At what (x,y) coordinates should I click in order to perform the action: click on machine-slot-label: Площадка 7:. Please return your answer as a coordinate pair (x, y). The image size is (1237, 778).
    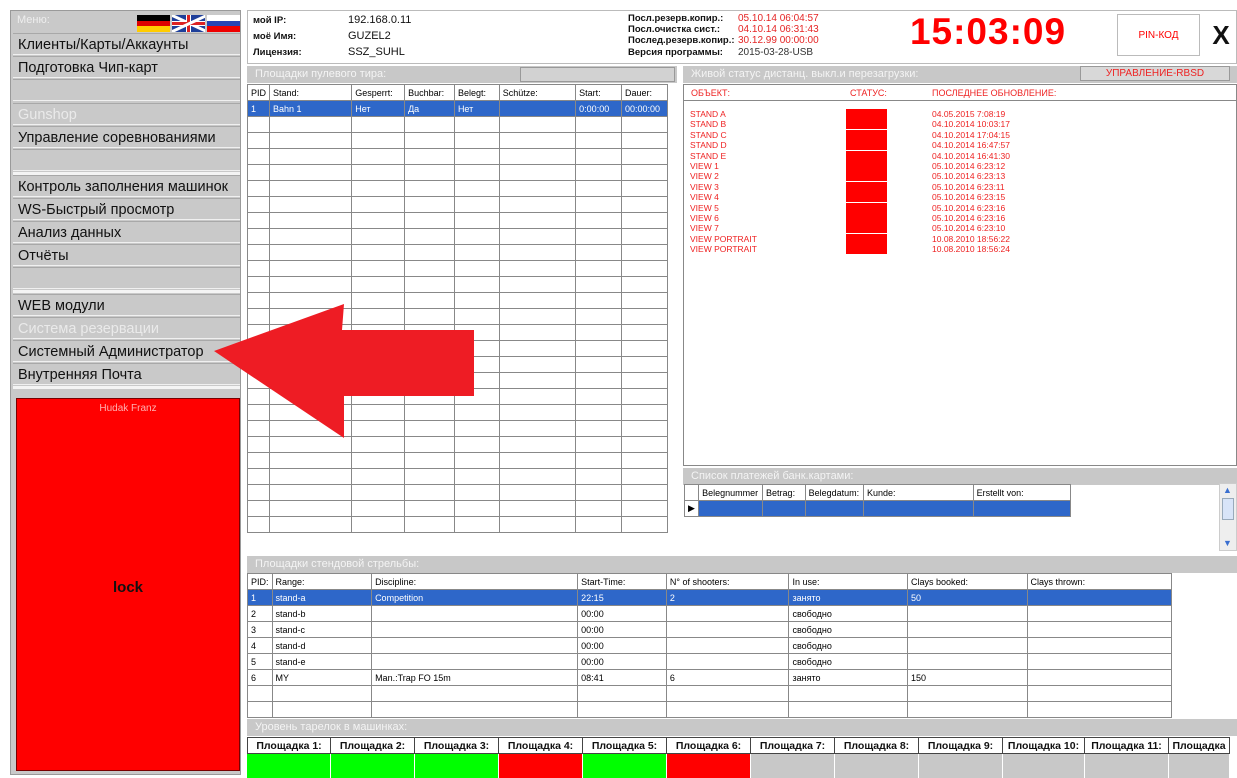
    Looking at the image, I should click on (793, 745).